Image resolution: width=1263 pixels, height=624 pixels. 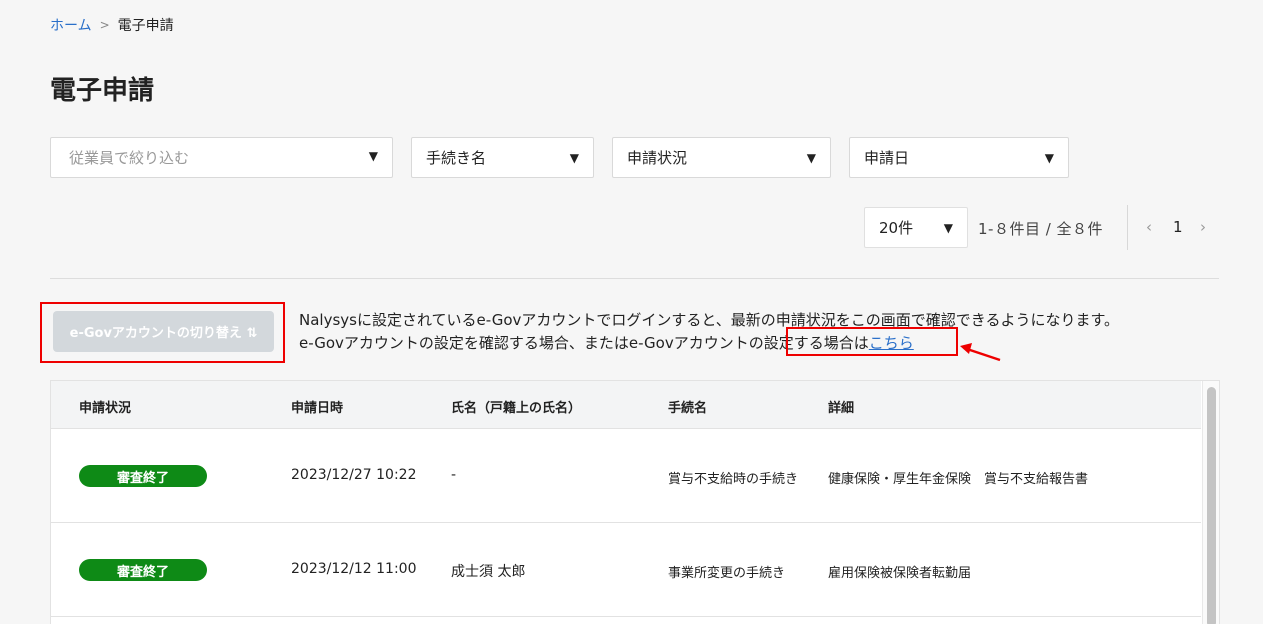 What do you see at coordinates (980, 352) in the screenshot?
I see `annotation-arrow-icon` at bounding box center [980, 352].